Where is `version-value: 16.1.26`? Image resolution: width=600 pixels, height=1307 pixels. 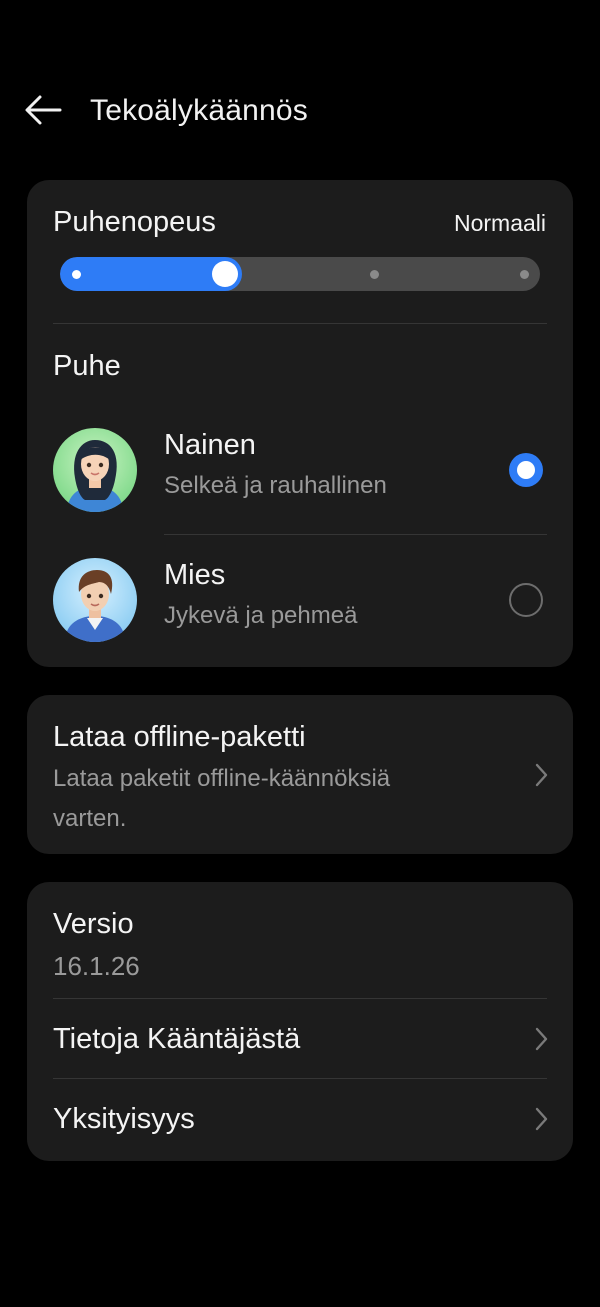
version-value: 16.1.26 is located at coordinates (96, 966).